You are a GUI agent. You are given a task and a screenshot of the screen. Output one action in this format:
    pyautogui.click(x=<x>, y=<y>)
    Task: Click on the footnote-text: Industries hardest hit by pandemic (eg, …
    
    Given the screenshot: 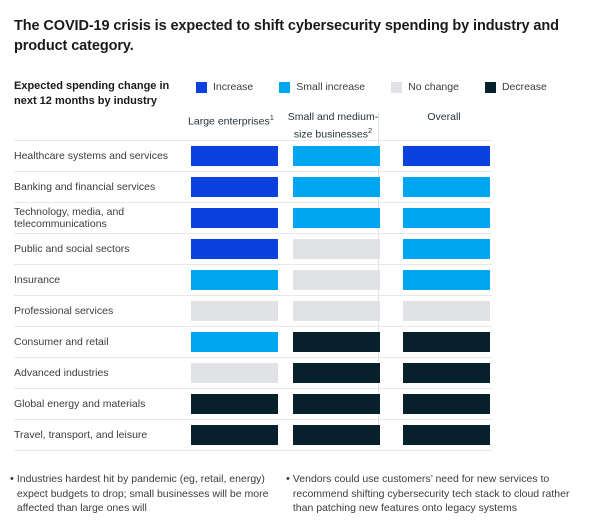 What is the action you would take?
    pyautogui.click(x=142, y=493)
    